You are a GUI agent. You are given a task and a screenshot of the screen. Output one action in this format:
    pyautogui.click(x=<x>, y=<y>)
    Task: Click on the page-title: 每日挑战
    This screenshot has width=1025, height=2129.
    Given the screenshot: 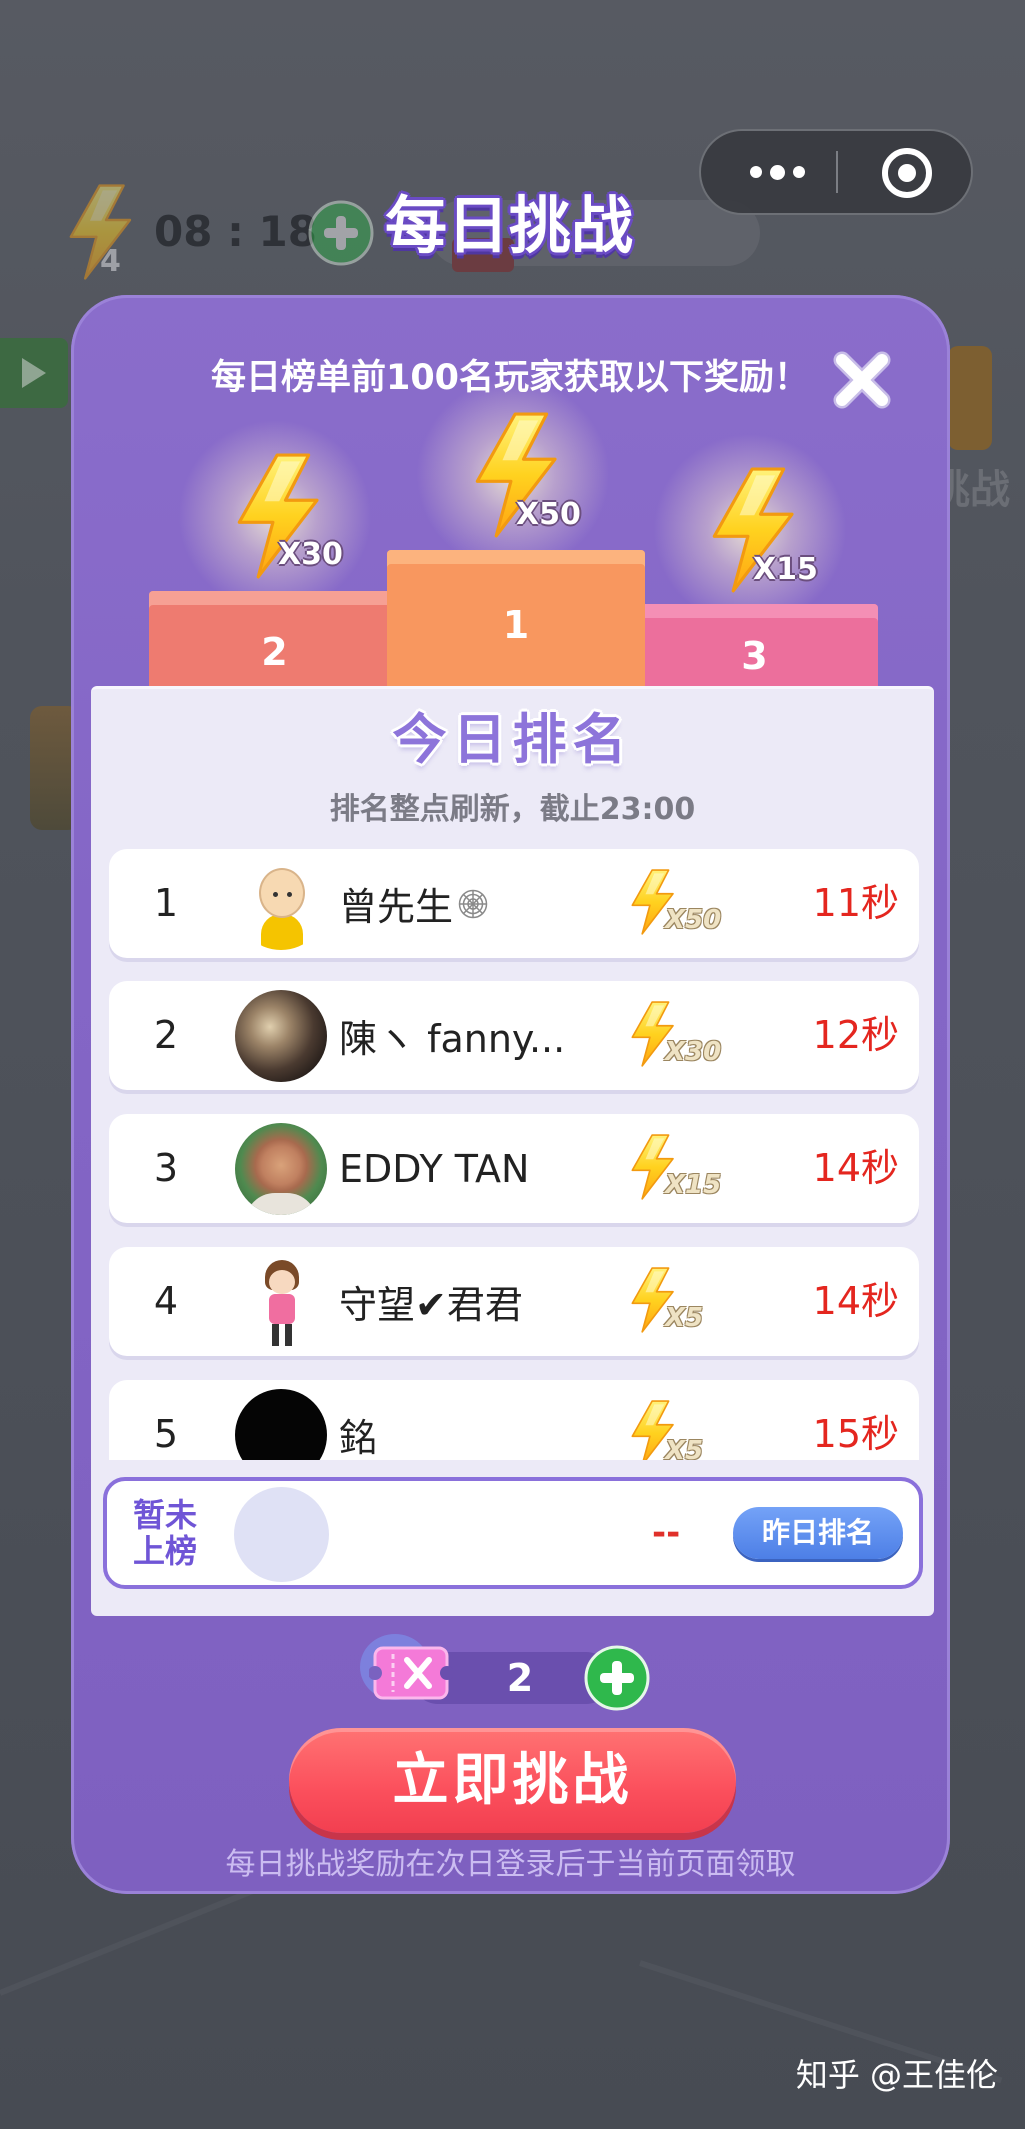 What is the action you would take?
    pyautogui.click(x=508, y=225)
    